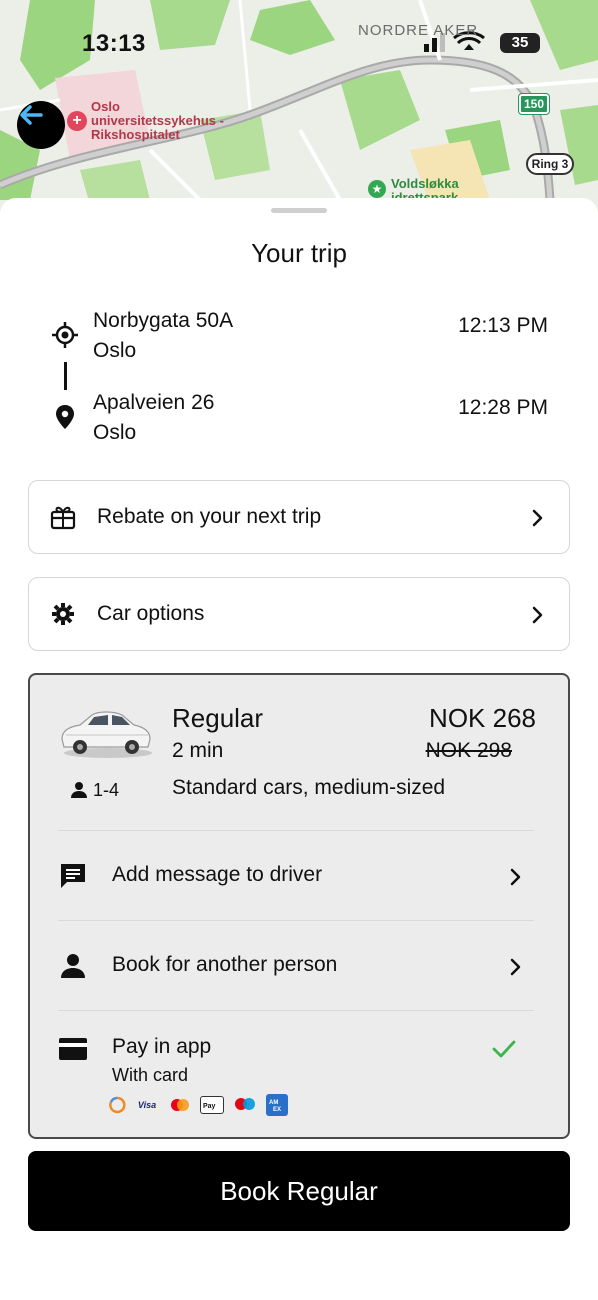 This screenshot has height=1300, width=598. I want to click on ride-price: NOK 268, so click(482, 718).